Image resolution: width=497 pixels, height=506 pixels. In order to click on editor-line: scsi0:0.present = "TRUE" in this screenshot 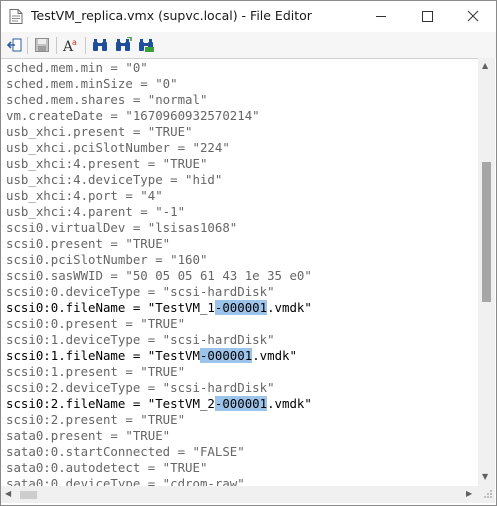, I will do `click(96, 323)`.